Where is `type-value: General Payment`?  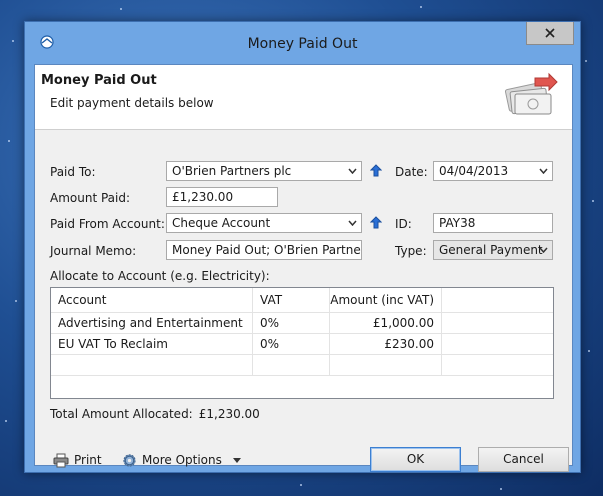
type-value: General Payment is located at coordinates (491, 250).